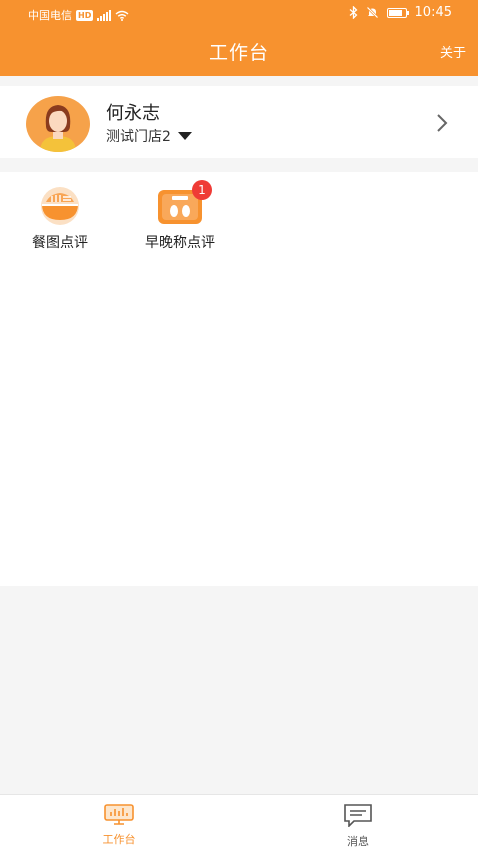 The image size is (478, 850). Describe the element at coordinates (104, 15) in the screenshot. I see `signal-icon` at that location.